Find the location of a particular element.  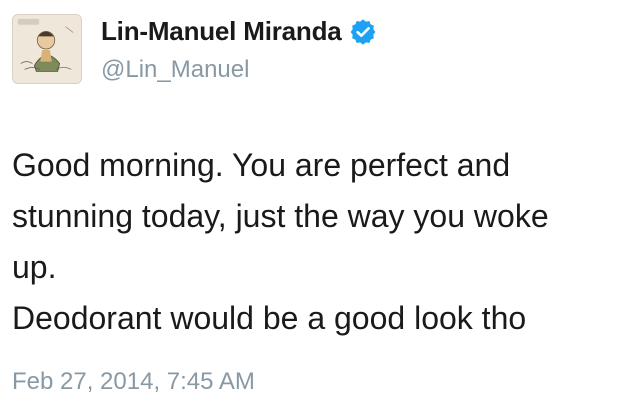

avatar is located at coordinates (47, 49).